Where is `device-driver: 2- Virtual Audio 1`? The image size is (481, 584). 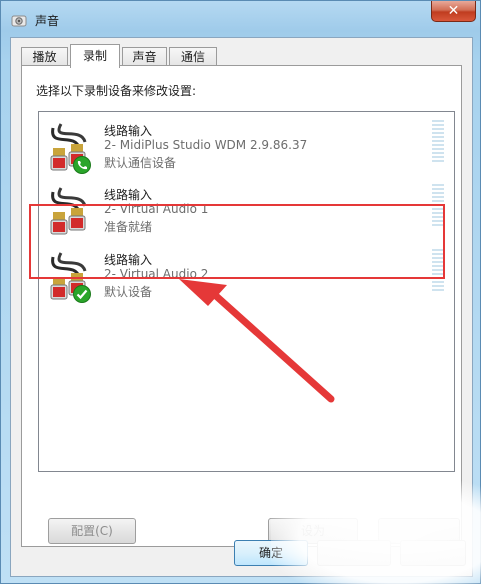 device-driver: 2- Virtual Audio 1 is located at coordinates (156, 209).